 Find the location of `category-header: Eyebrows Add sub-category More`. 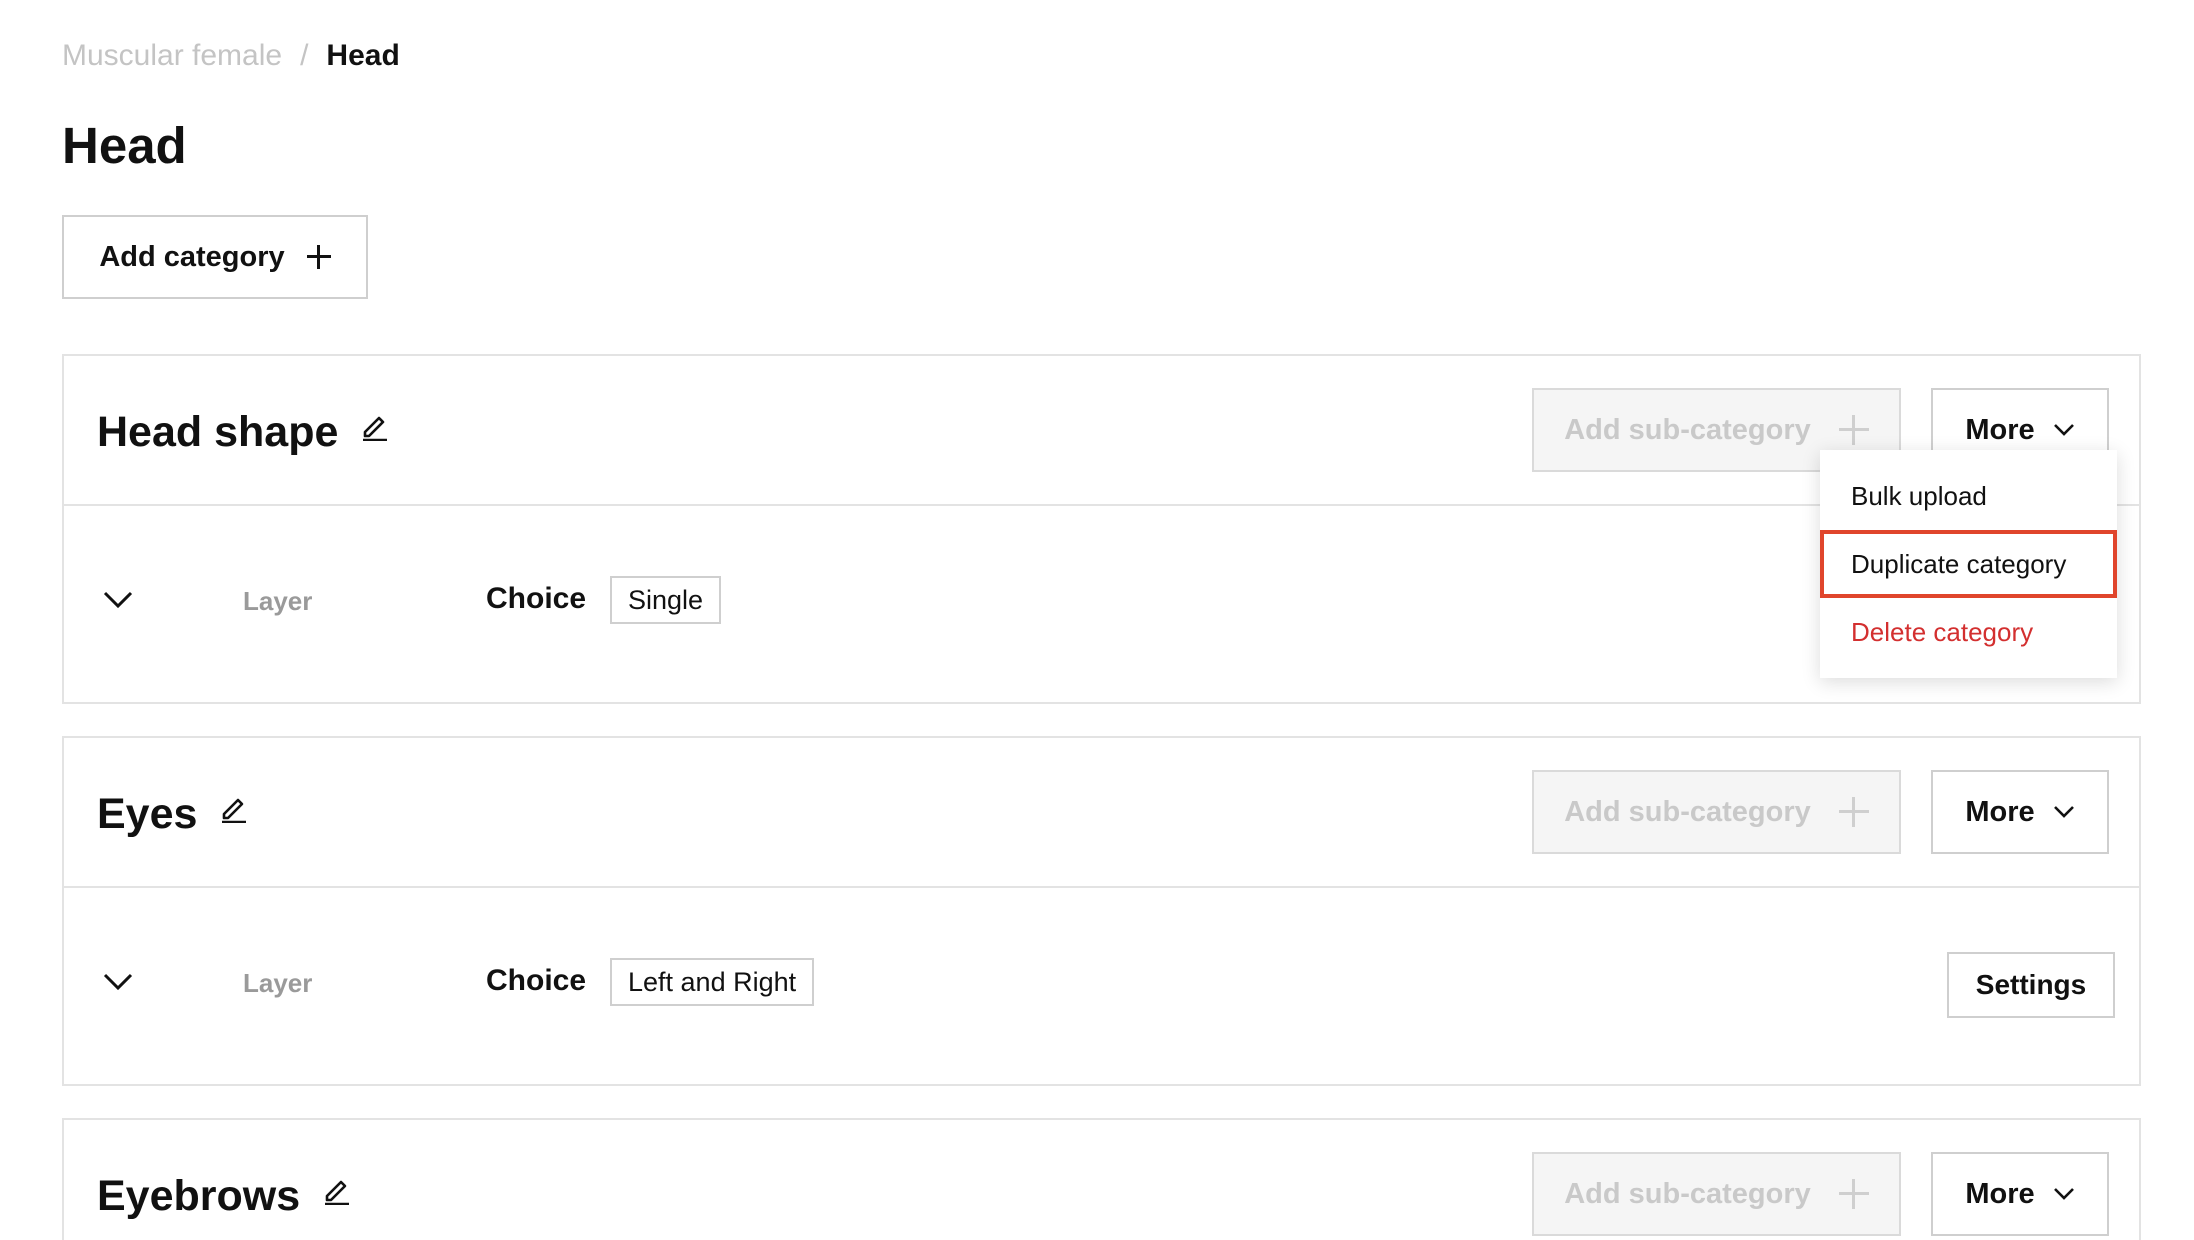

category-header: Eyebrows Add sub-category More is located at coordinates (1101, 1180).